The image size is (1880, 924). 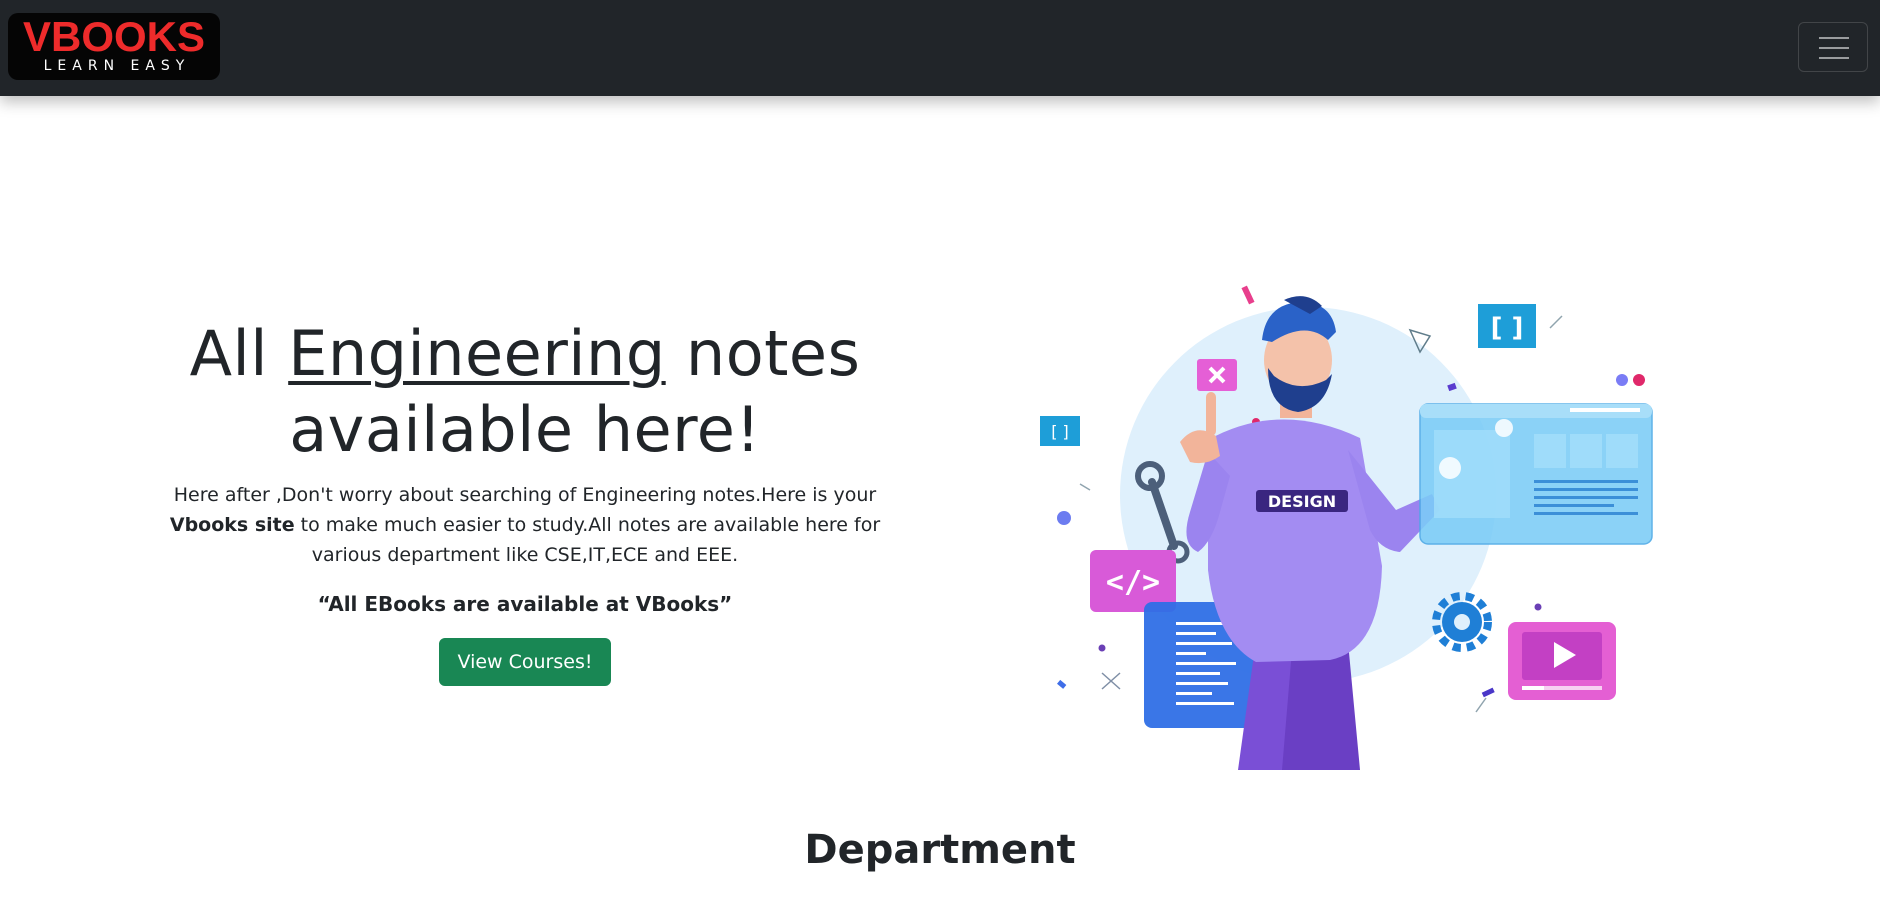 I want to click on confetti-line-bottom, so click(x=1481, y=705).